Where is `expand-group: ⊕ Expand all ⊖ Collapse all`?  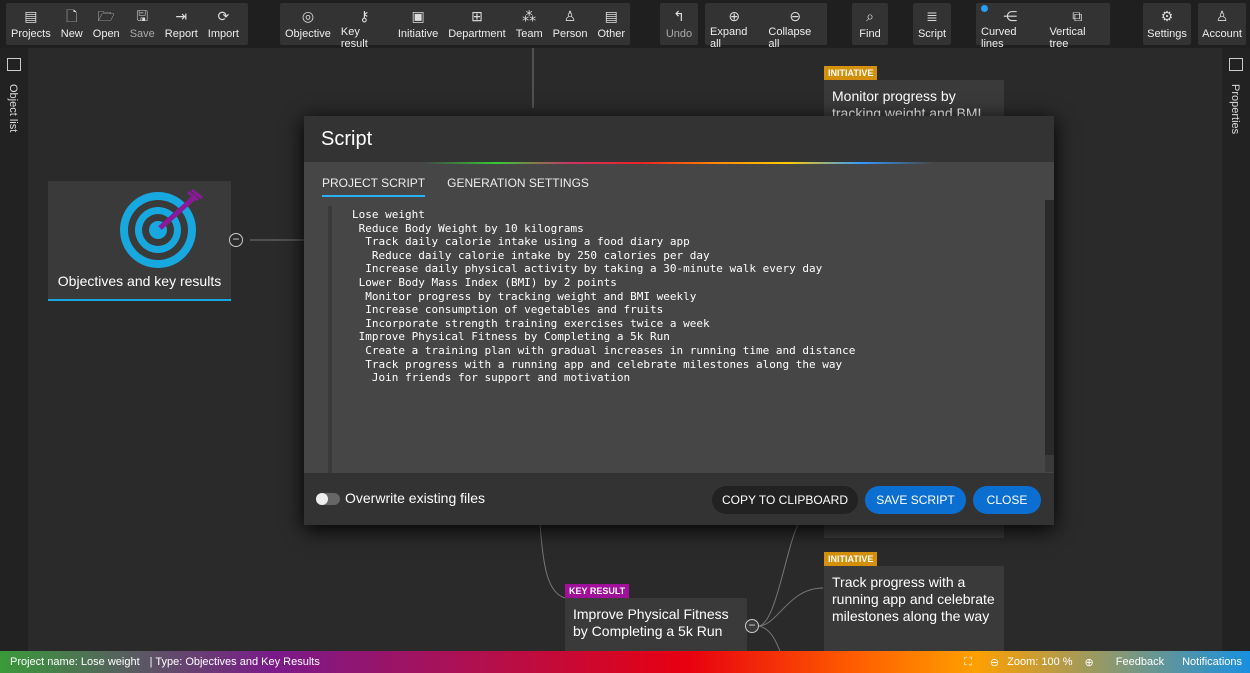
expand-group: ⊕ Expand all ⊖ Collapse all is located at coordinates (766, 26).